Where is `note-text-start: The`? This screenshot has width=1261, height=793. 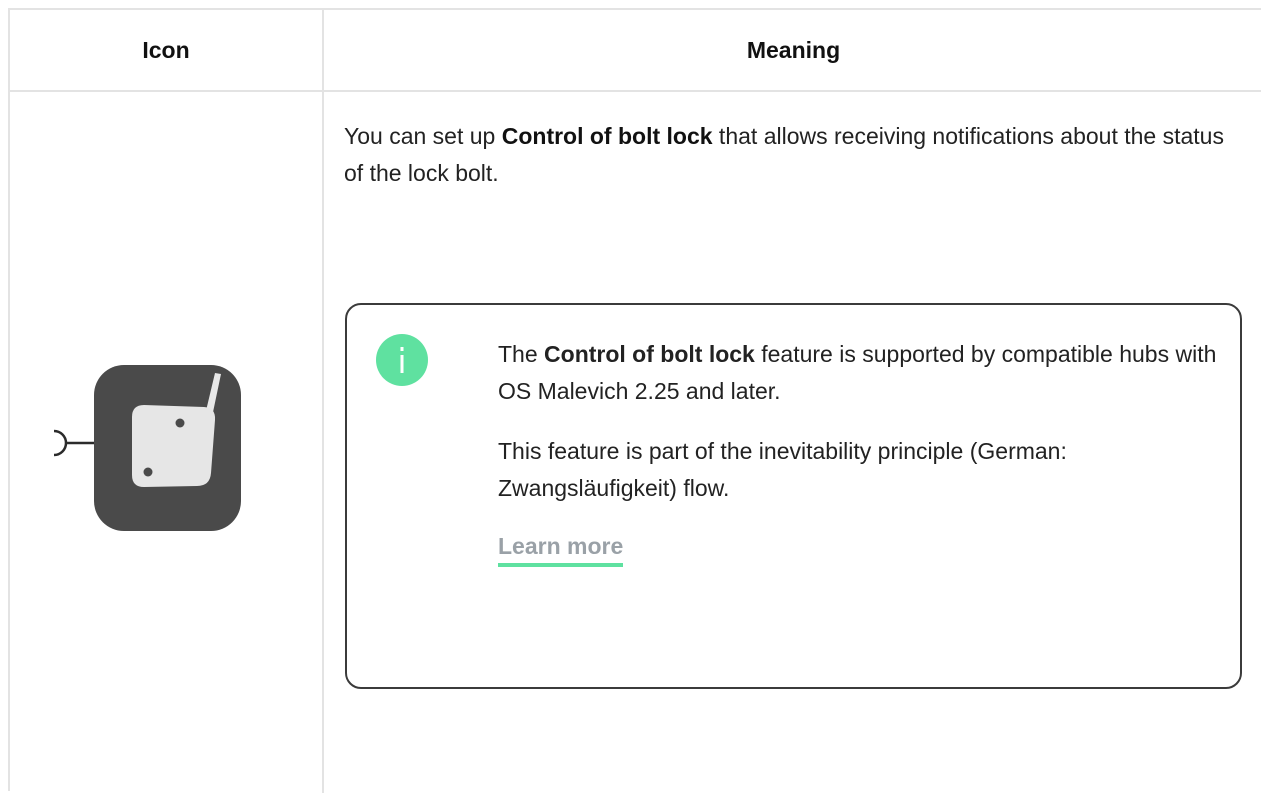
note-text-start: The is located at coordinates (521, 354).